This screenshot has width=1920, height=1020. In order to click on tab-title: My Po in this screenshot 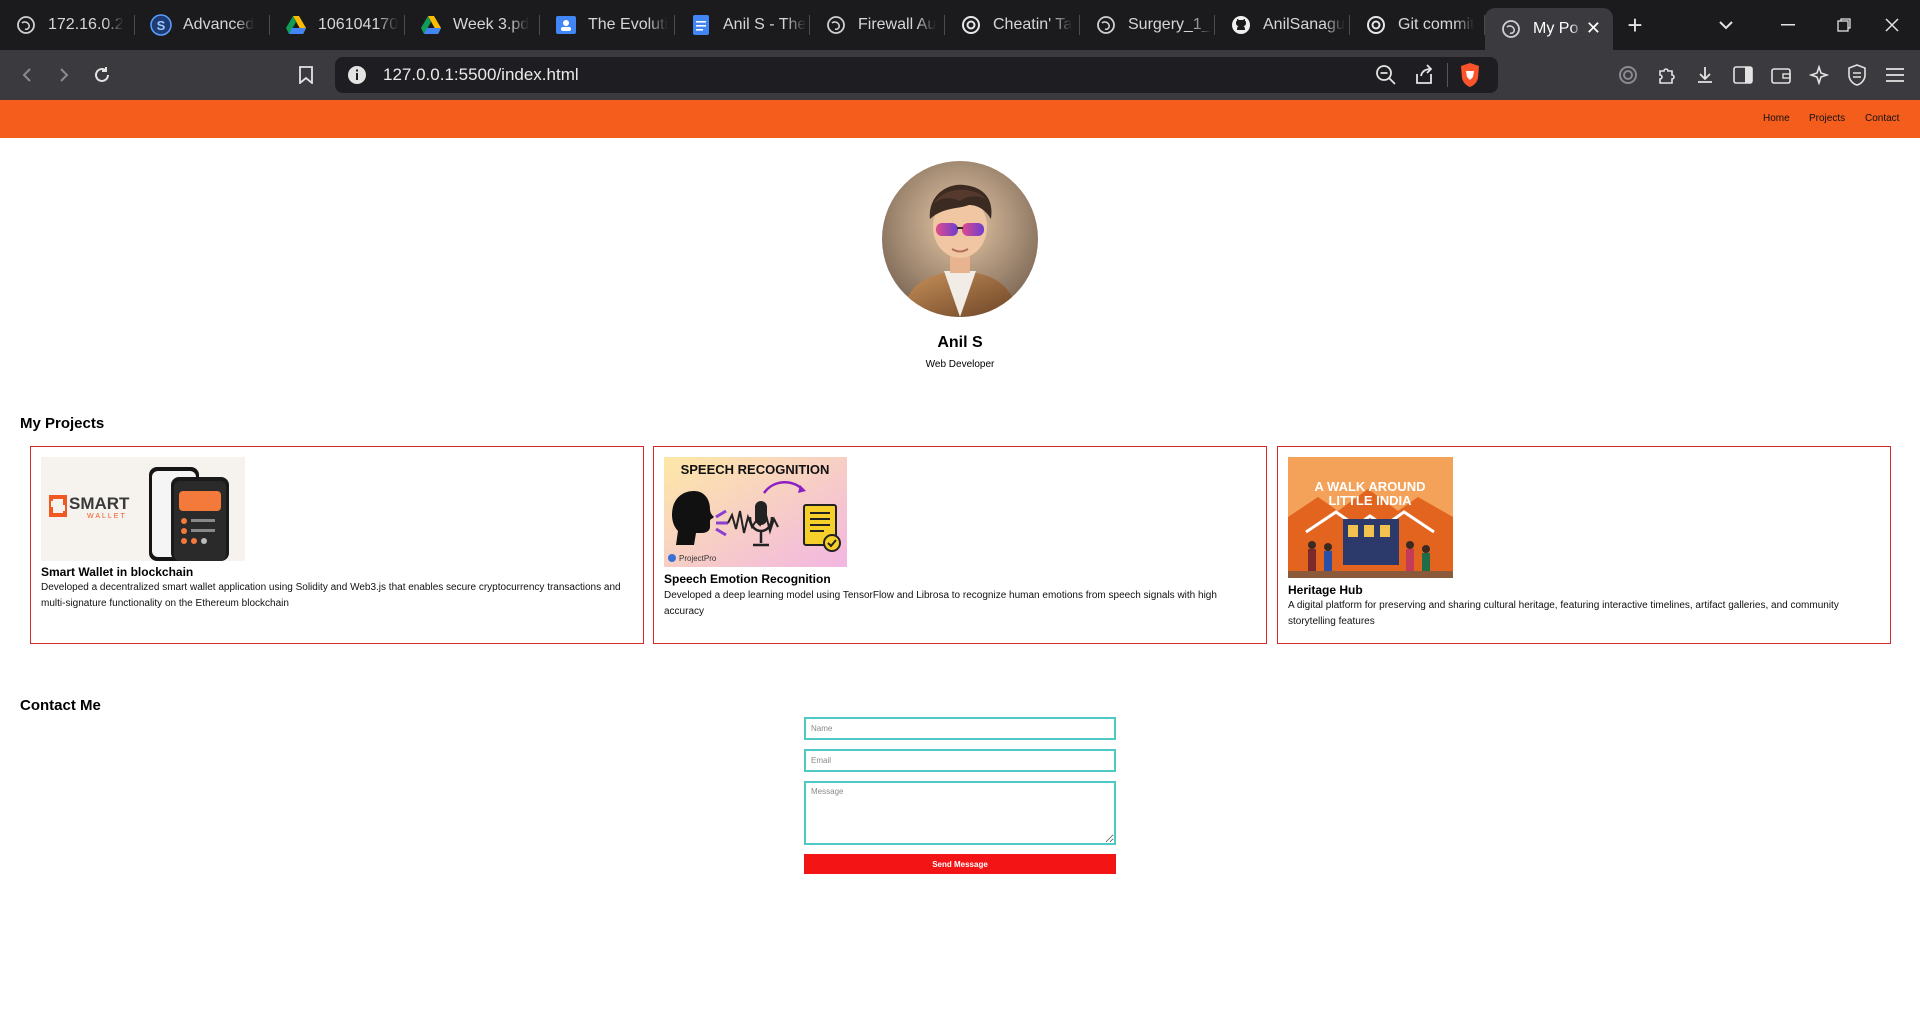, I will do `click(1556, 28)`.